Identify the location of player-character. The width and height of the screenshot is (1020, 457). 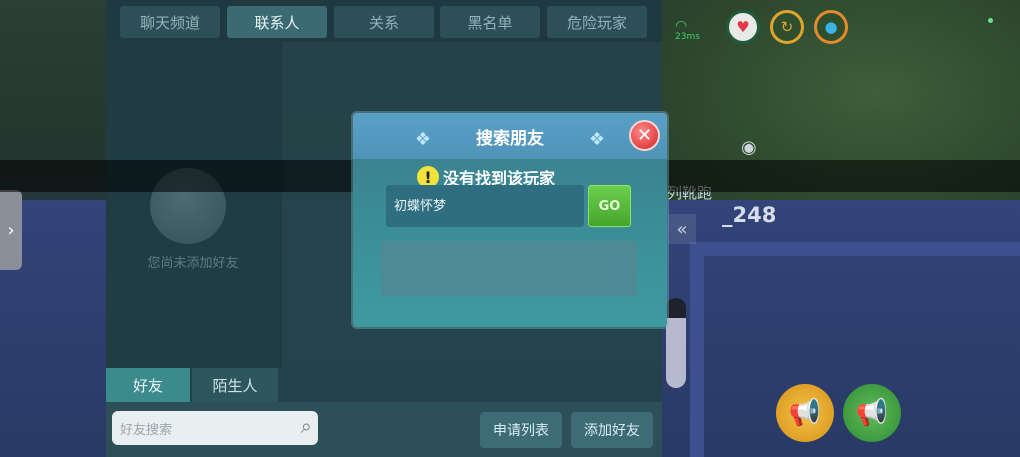
(676, 343).